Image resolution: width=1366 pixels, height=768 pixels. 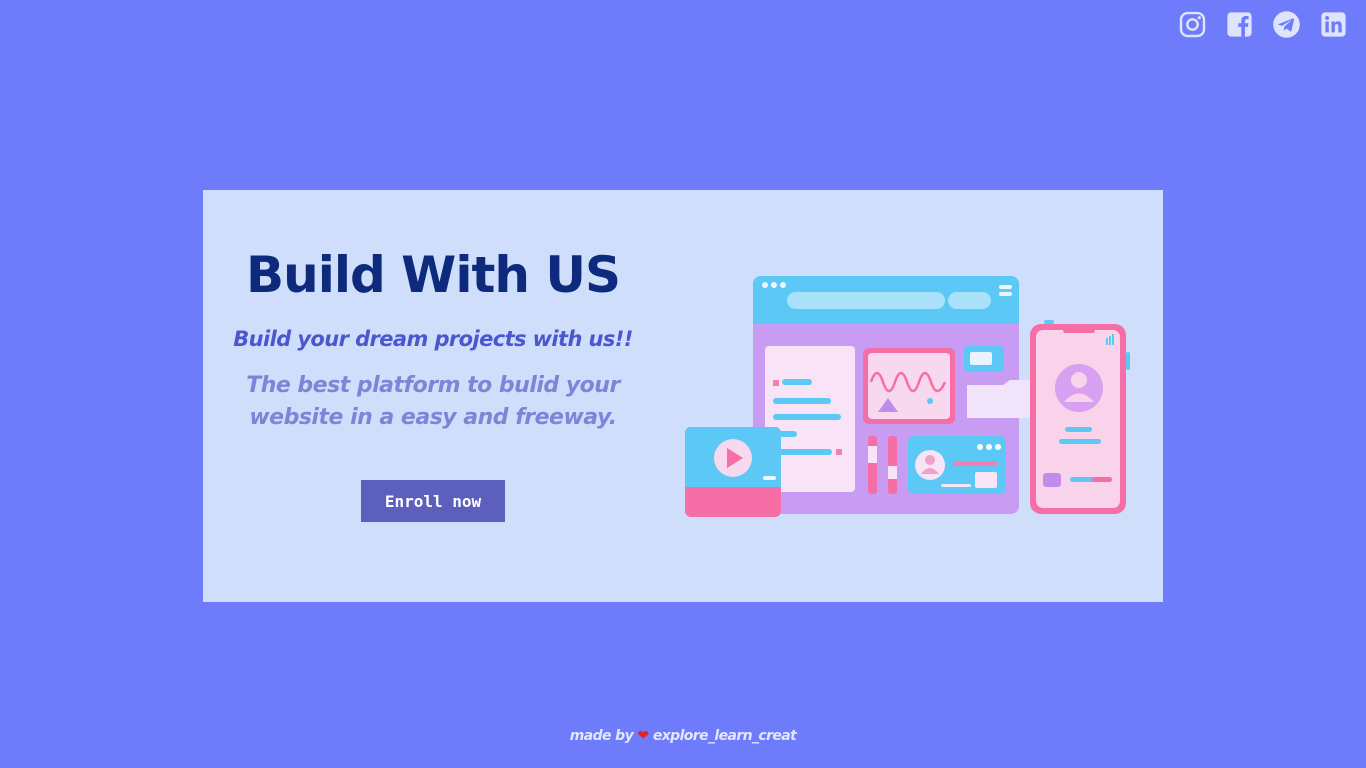 What do you see at coordinates (601, 736) in the screenshot?
I see `footer-prefix: made by` at bounding box center [601, 736].